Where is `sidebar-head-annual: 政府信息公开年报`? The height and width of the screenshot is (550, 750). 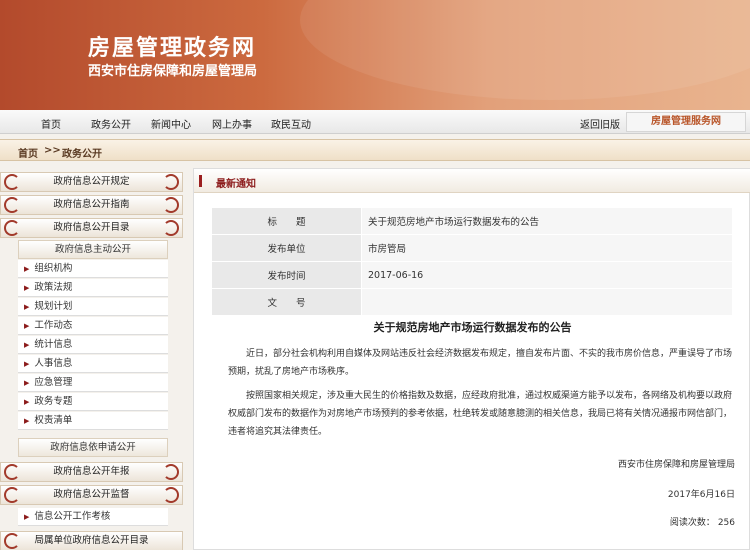 sidebar-head-annual: 政府信息公开年报 is located at coordinates (91, 472).